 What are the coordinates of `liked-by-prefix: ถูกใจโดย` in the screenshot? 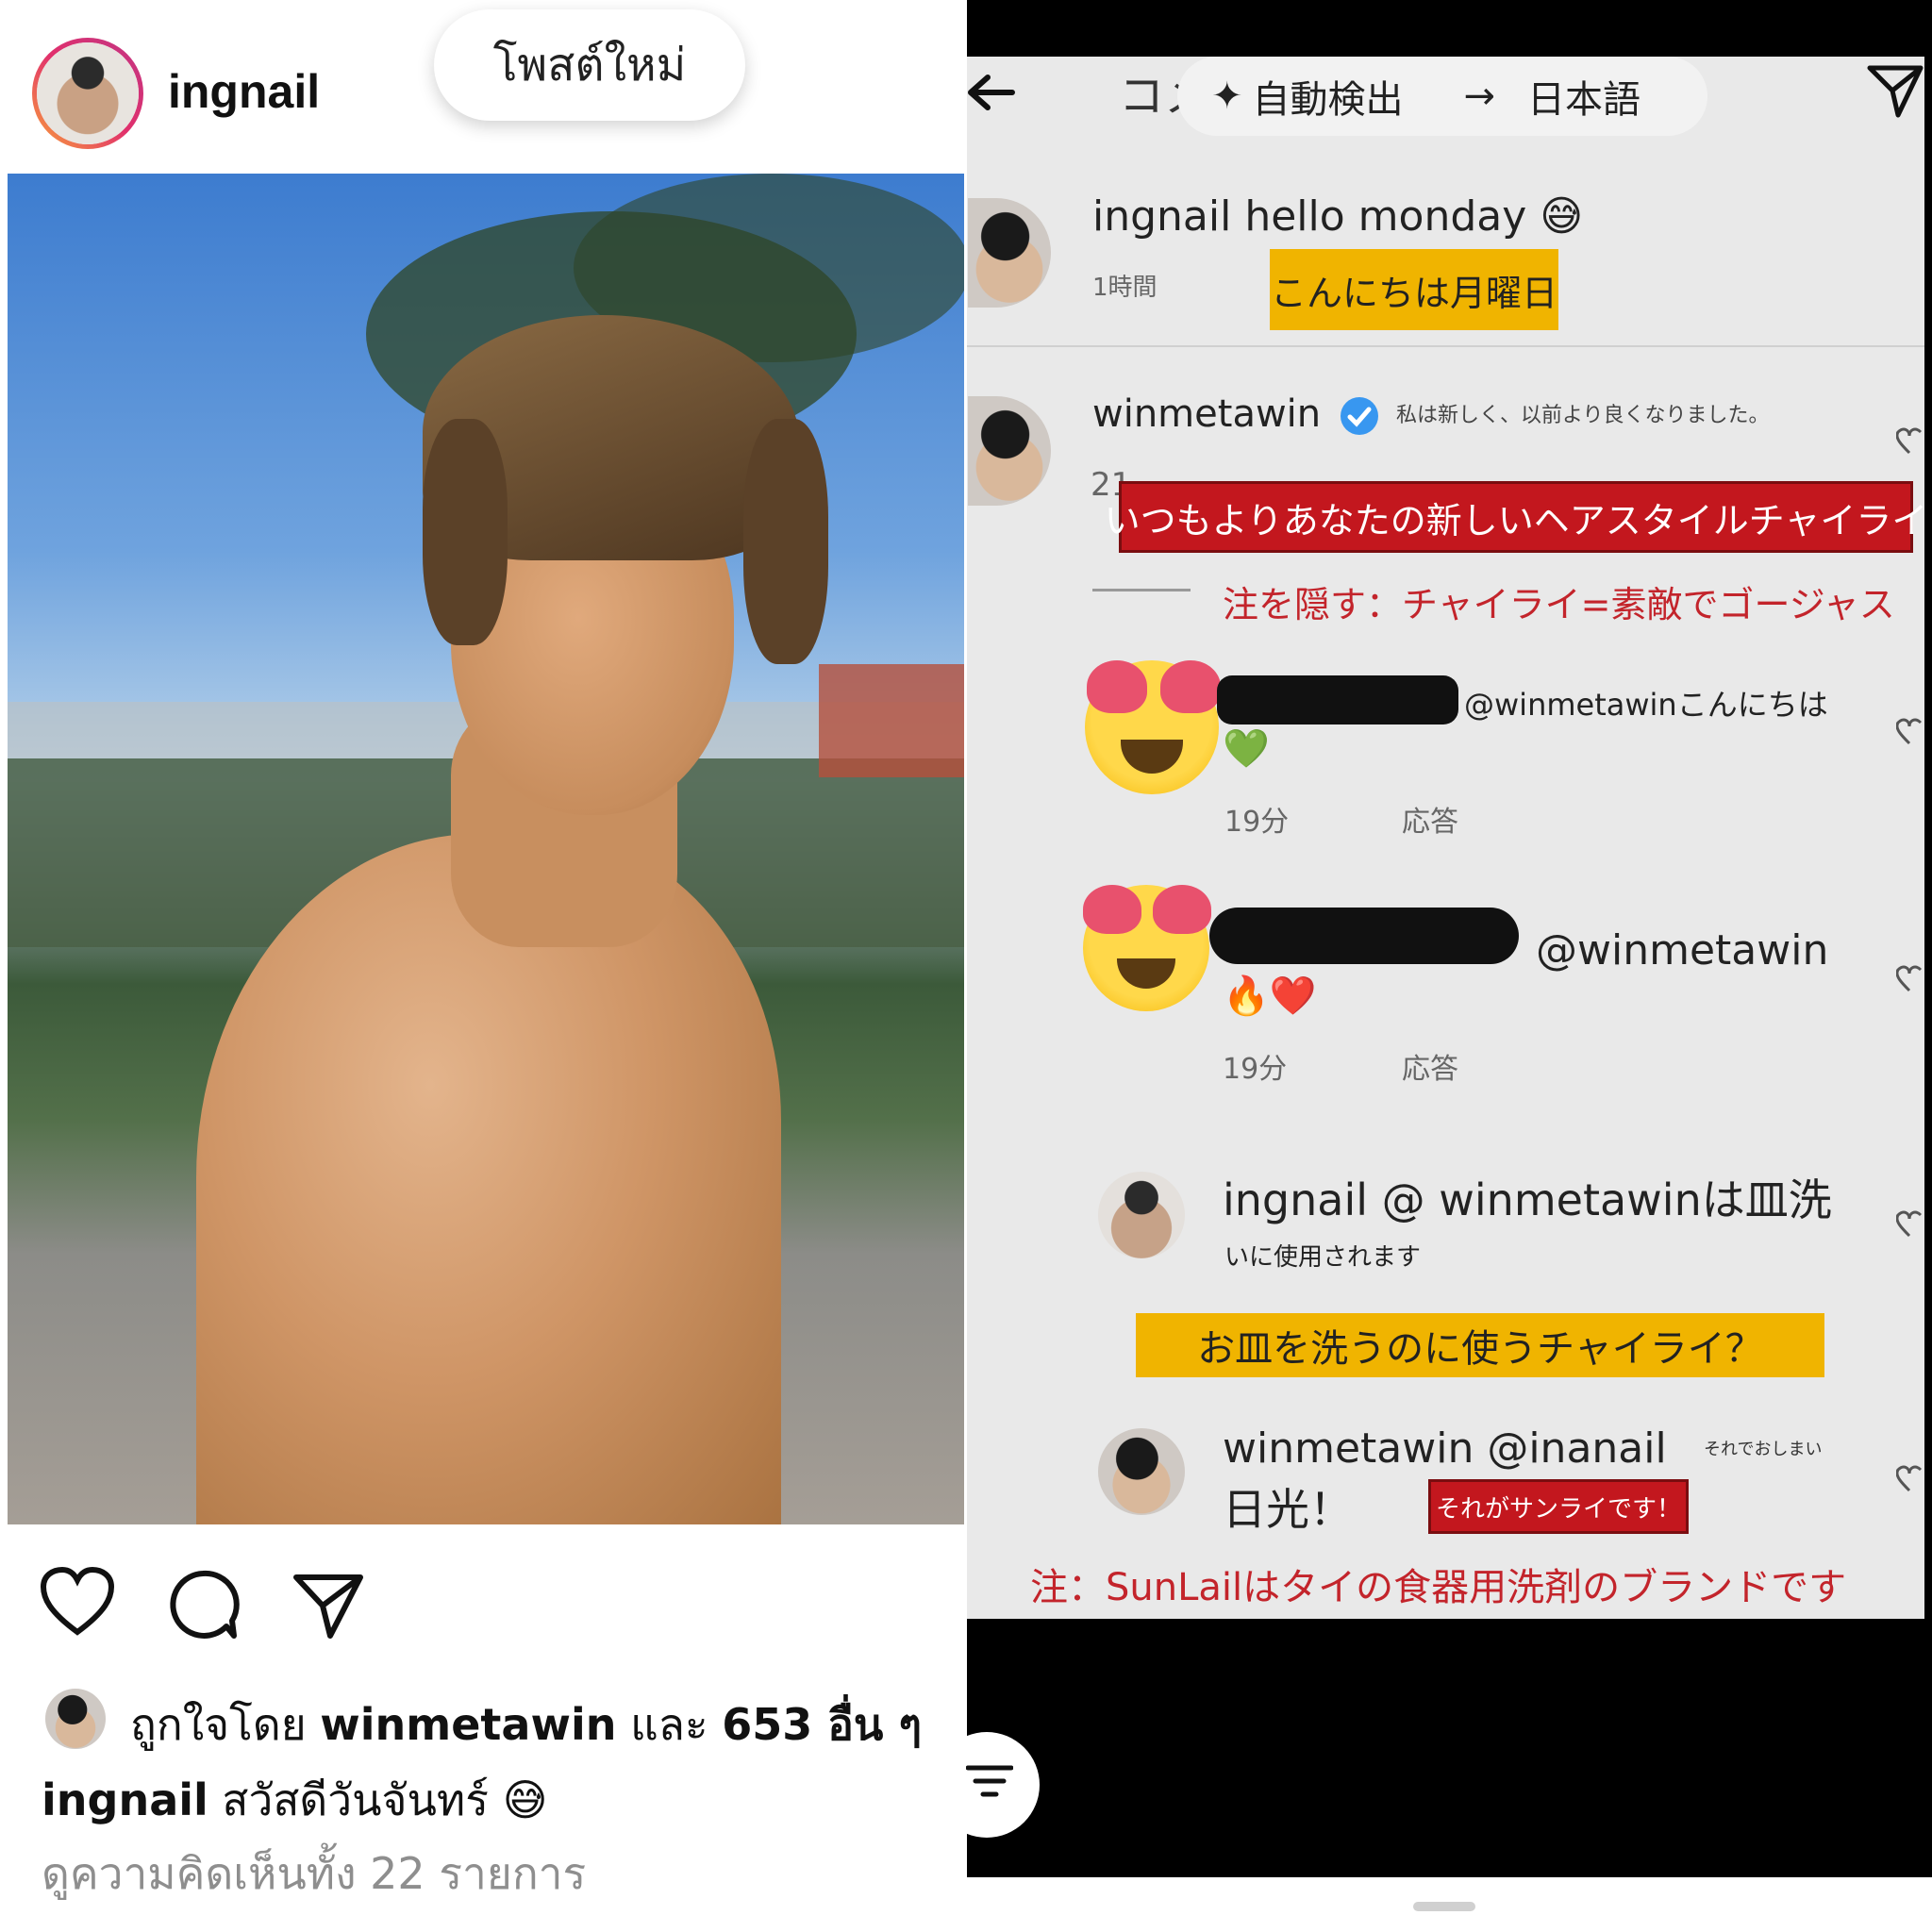 It's located at (219, 1724).